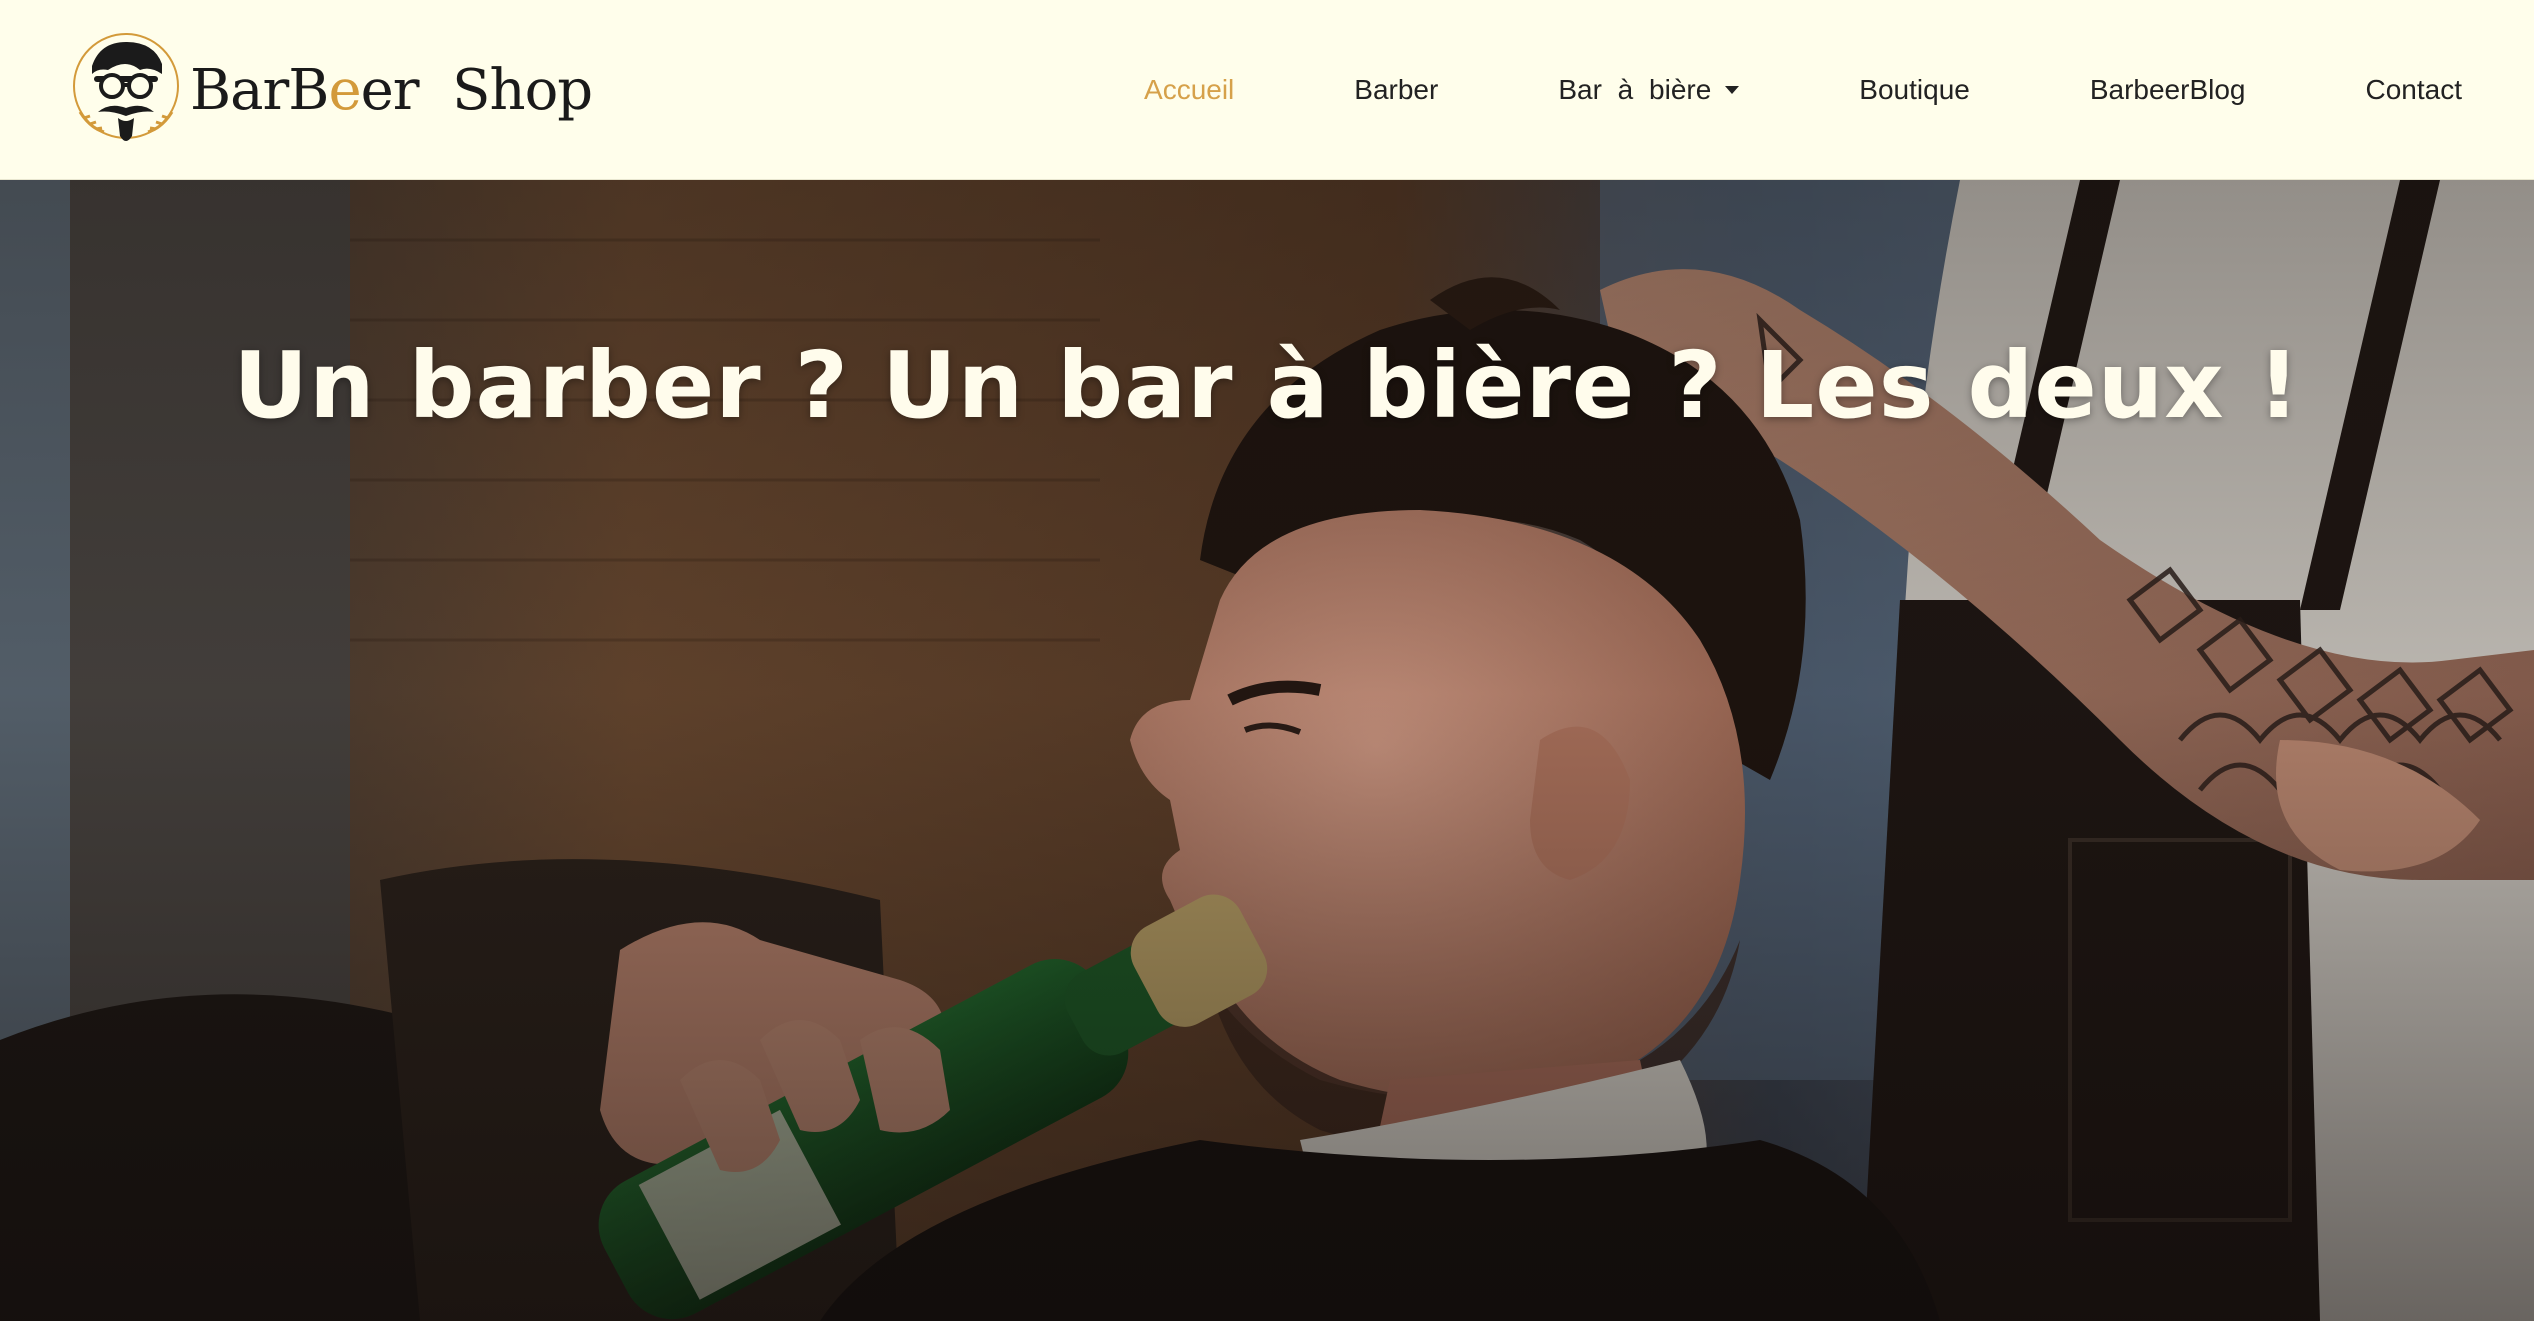  Describe the element at coordinates (1635, 89) in the screenshot. I see `nav-item-bar-a-biere-label: Bar à bière` at that location.